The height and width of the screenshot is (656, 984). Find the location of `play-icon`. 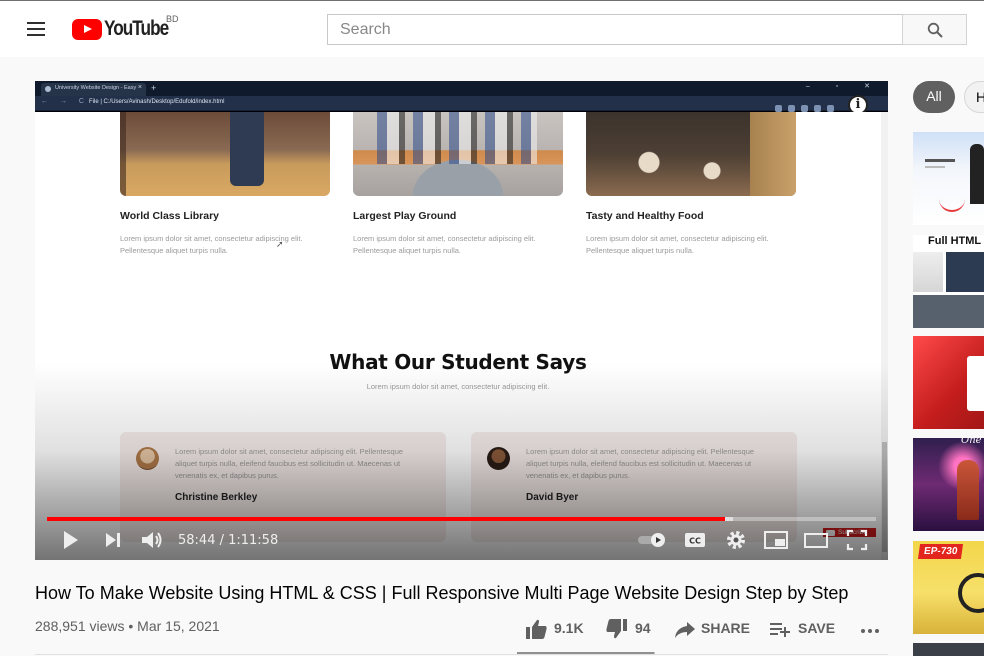

play-icon is located at coordinates (71, 540).